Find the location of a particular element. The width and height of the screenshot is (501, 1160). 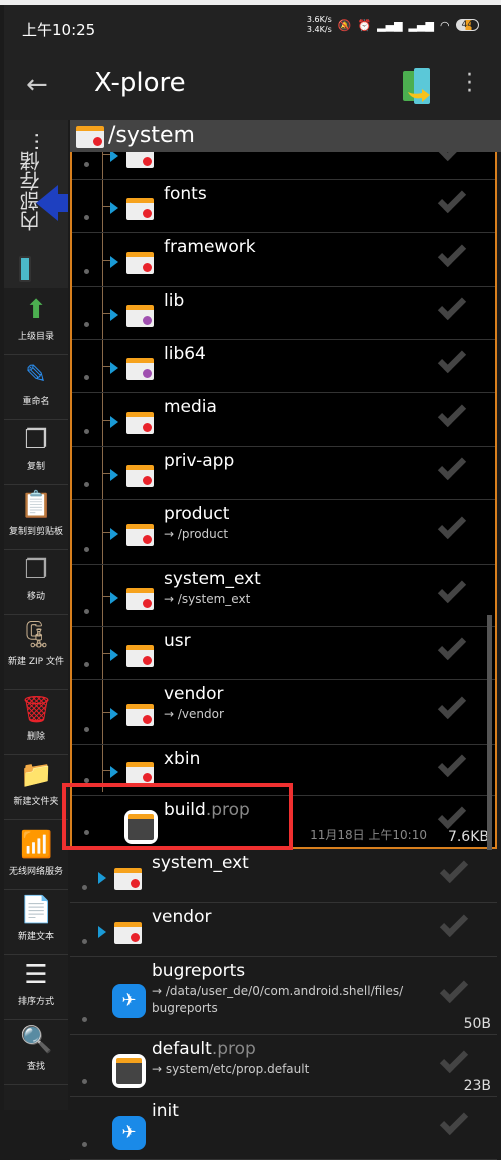

toolbar-new-folder-button: 📁 新建文件夹 is located at coordinates (36, 787).